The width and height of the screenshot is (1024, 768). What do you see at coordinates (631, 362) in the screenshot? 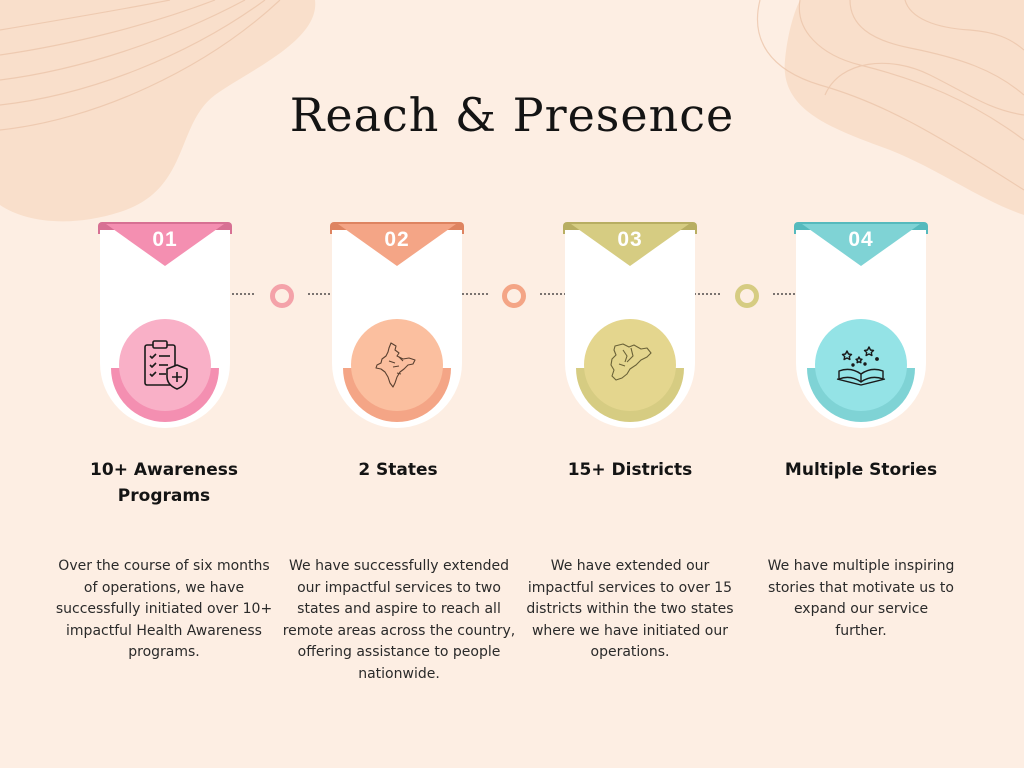
I see `state-map-icon` at bounding box center [631, 362].